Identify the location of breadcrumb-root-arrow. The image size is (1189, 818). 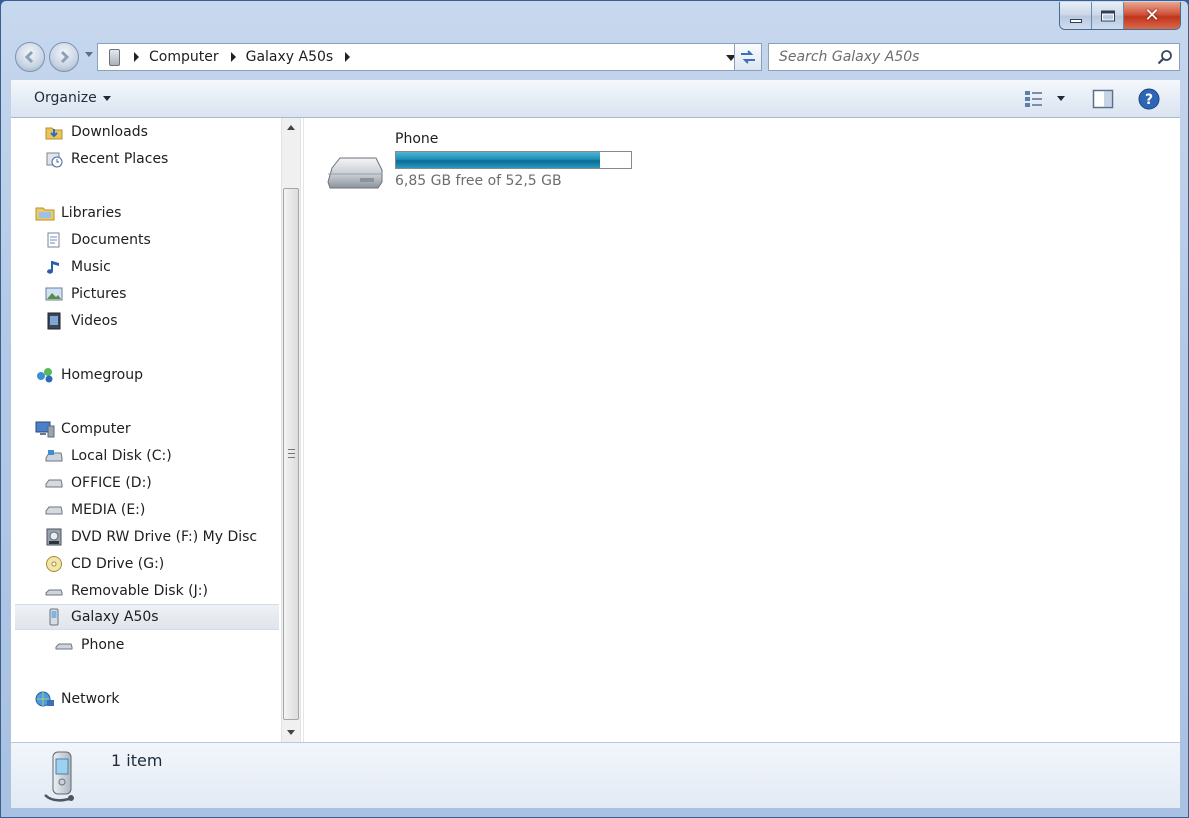
(135, 57).